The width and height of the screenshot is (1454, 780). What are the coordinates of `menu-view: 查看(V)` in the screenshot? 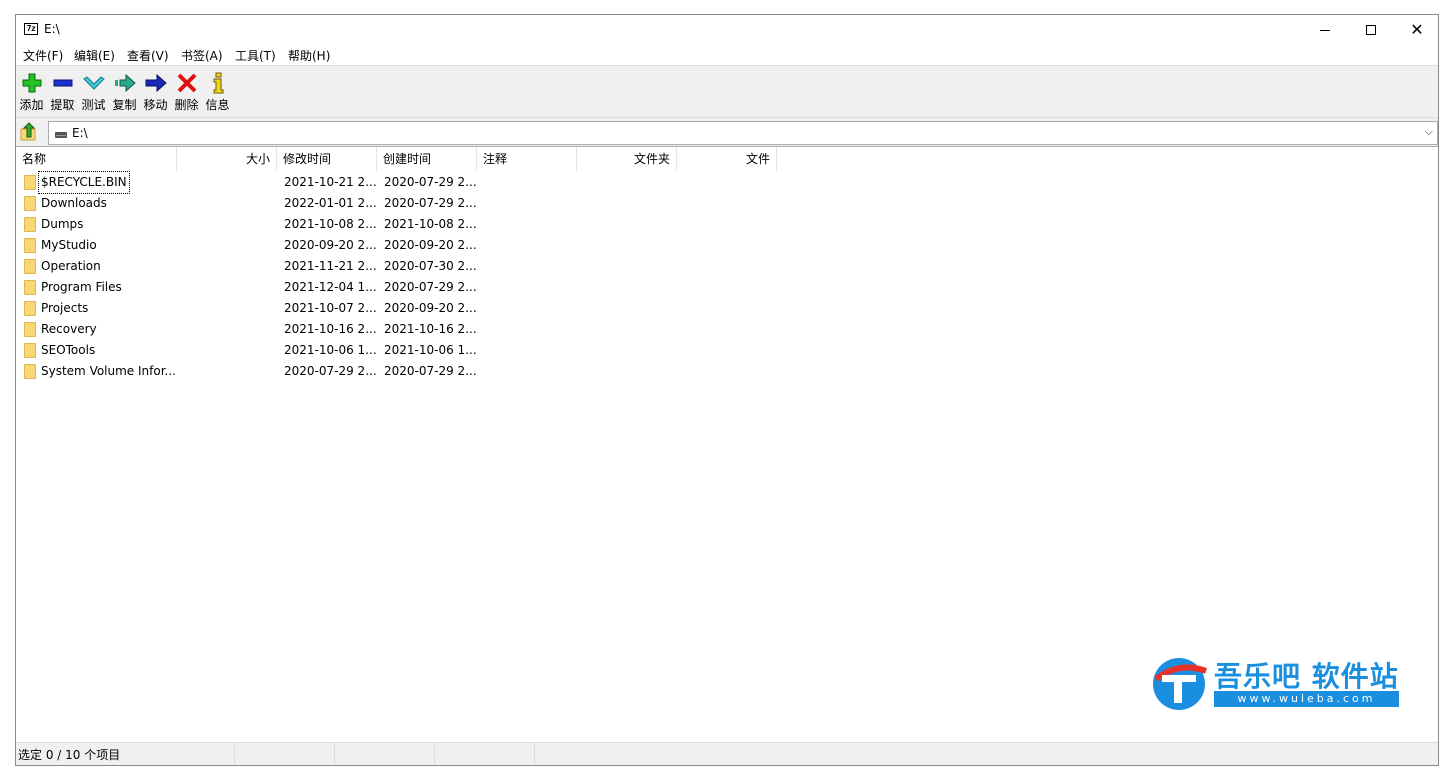 It's located at (148, 55).